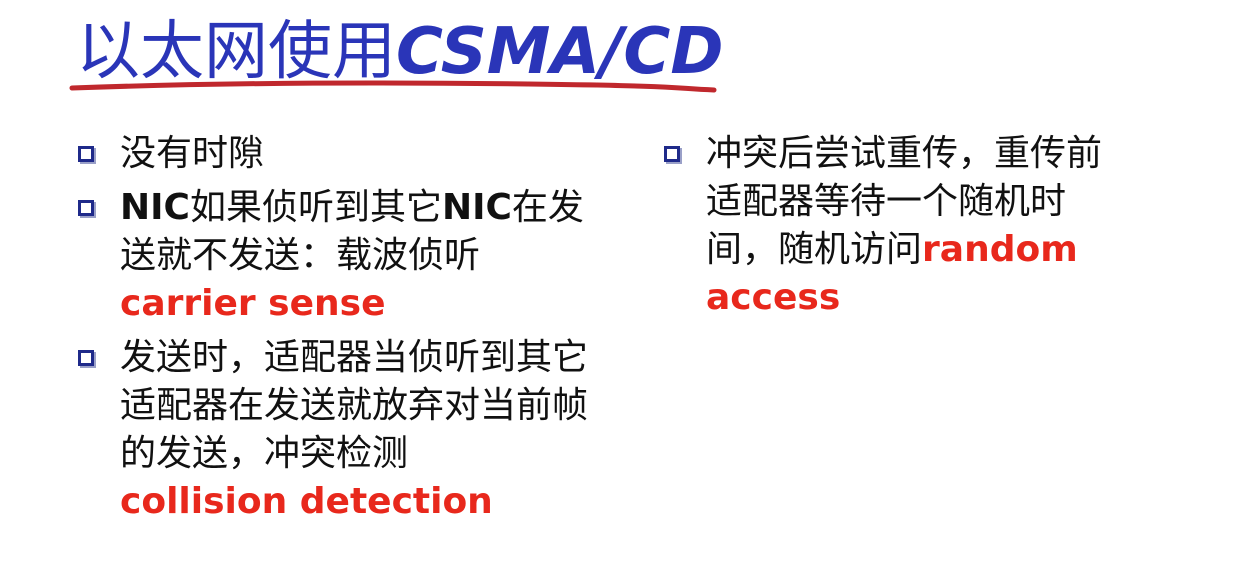  What do you see at coordinates (393, 86) in the screenshot?
I see `title-underline` at bounding box center [393, 86].